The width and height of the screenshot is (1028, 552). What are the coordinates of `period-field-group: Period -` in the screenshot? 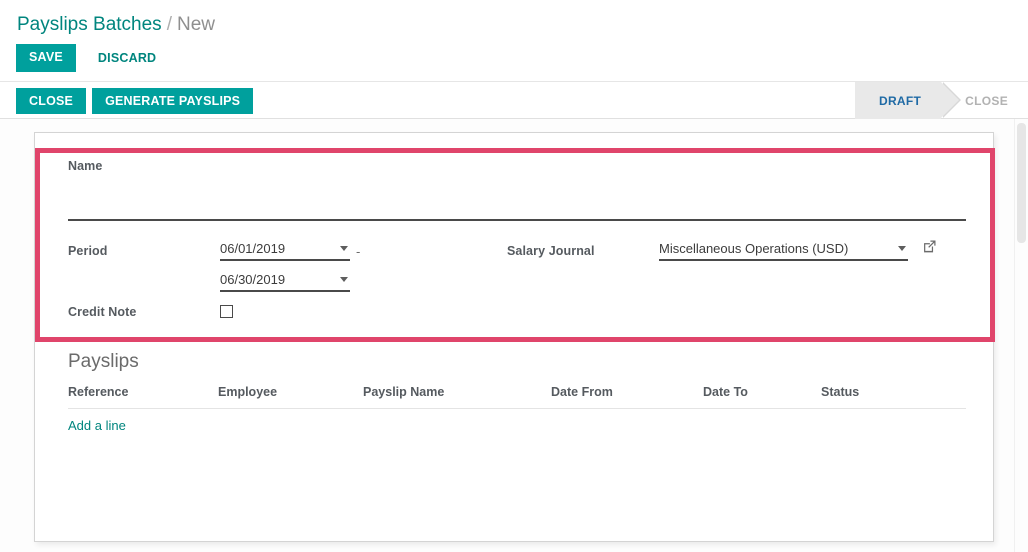 It's located at (278, 266).